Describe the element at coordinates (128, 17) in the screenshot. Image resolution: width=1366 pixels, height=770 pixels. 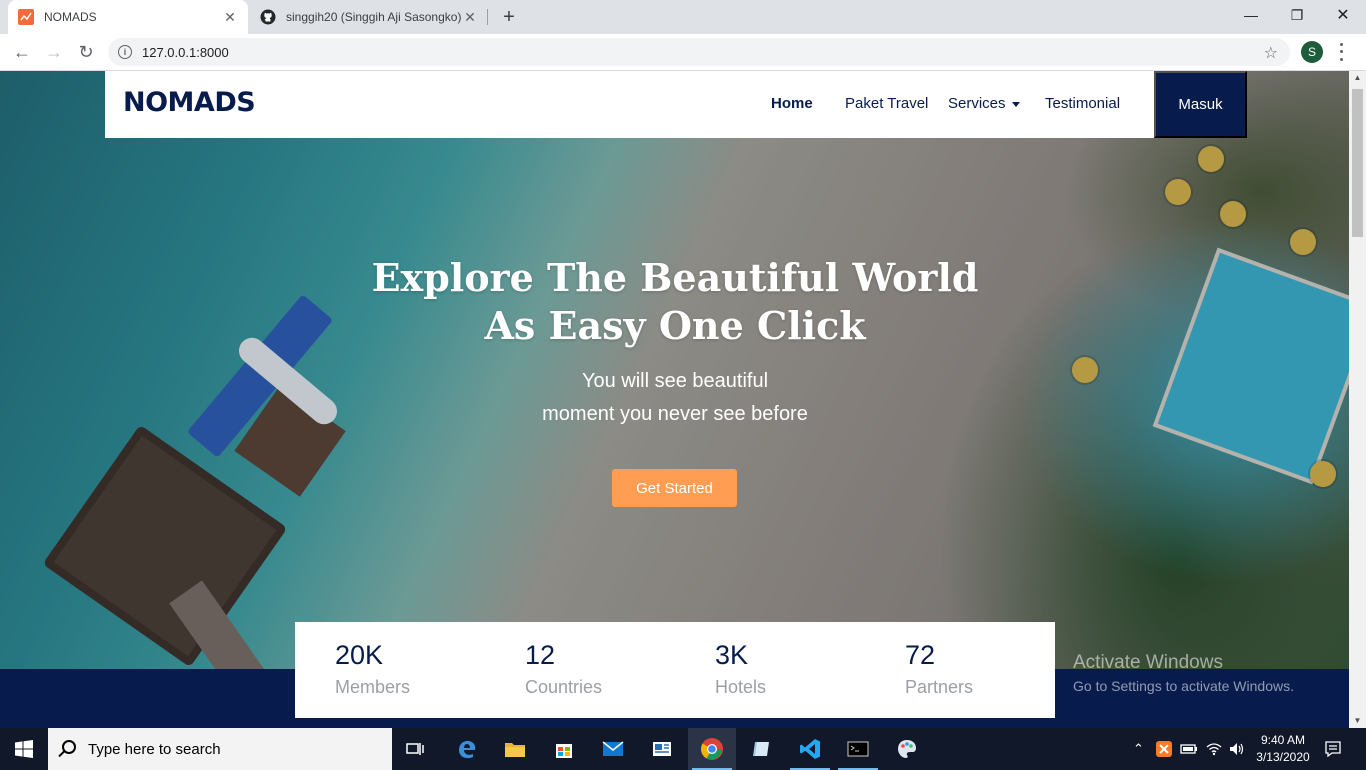
I see `tab-nomads: NOMADS ✕` at that location.